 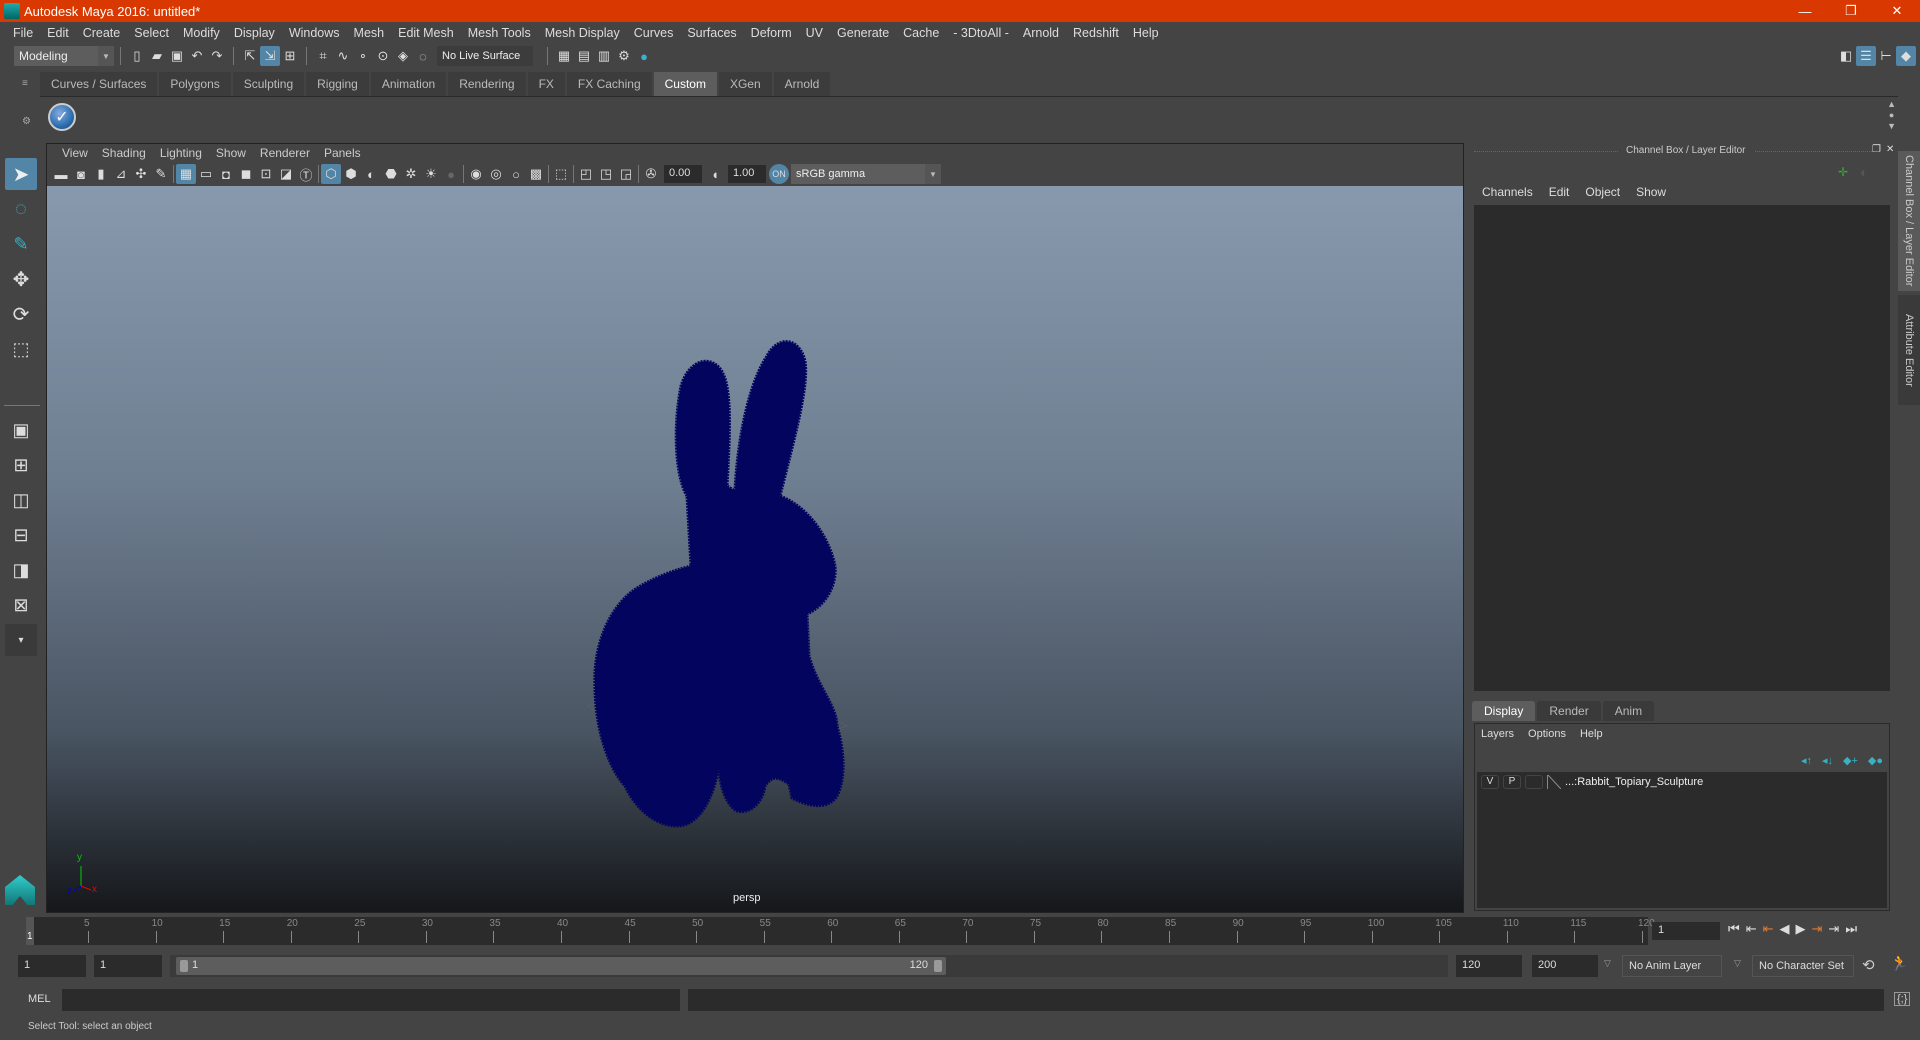 What do you see at coordinates (564, 56) in the screenshot?
I see `render-view-icon: ▦` at bounding box center [564, 56].